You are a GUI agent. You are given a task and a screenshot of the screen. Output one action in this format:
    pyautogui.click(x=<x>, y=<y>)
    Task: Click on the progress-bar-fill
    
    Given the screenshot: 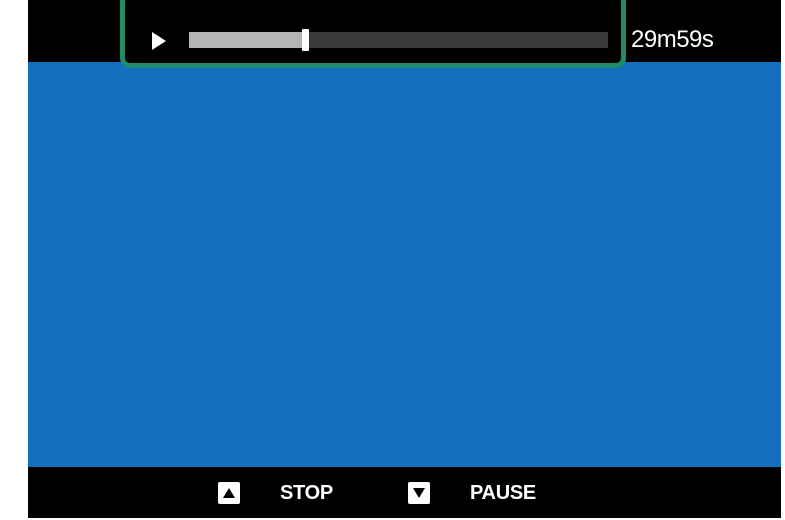 What is the action you would take?
    pyautogui.click(x=245, y=40)
    